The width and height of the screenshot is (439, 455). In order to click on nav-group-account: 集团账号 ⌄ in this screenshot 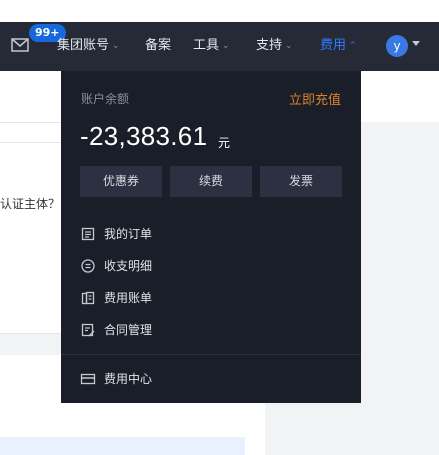, I will do `click(88, 46)`.